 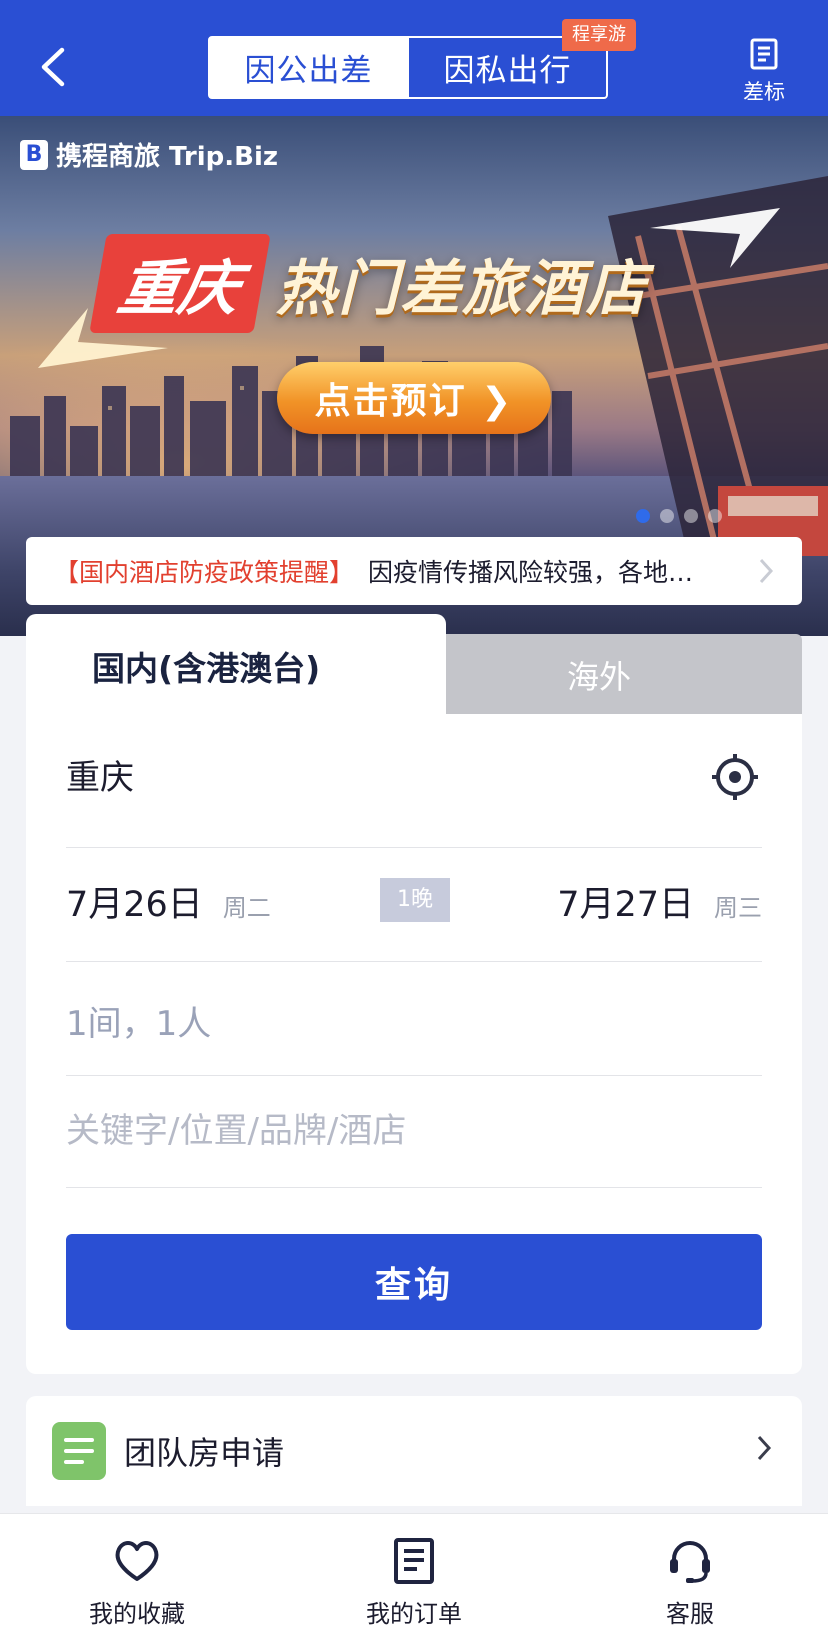 What do you see at coordinates (206, 668) in the screenshot?
I see `tab-domestic-label: 国内(含港澳台)` at bounding box center [206, 668].